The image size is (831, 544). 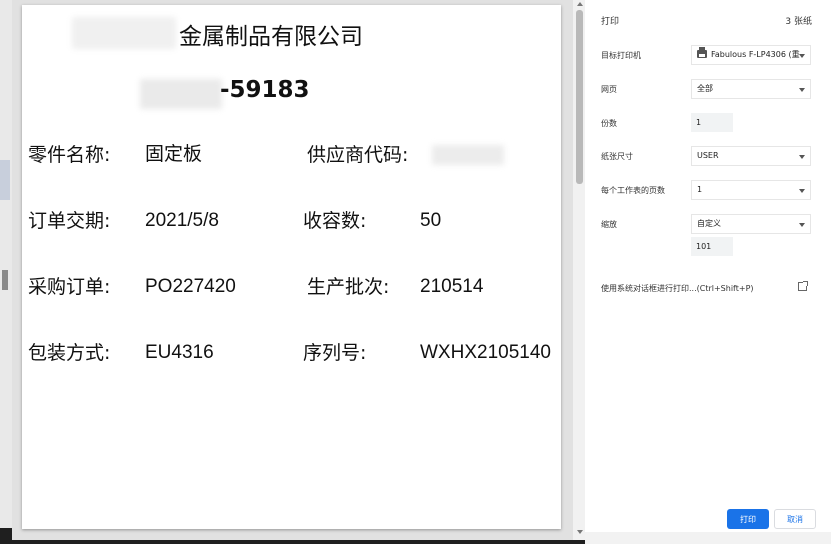 I want to click on field-label: 零件名称:, so click(x=69, y=155).